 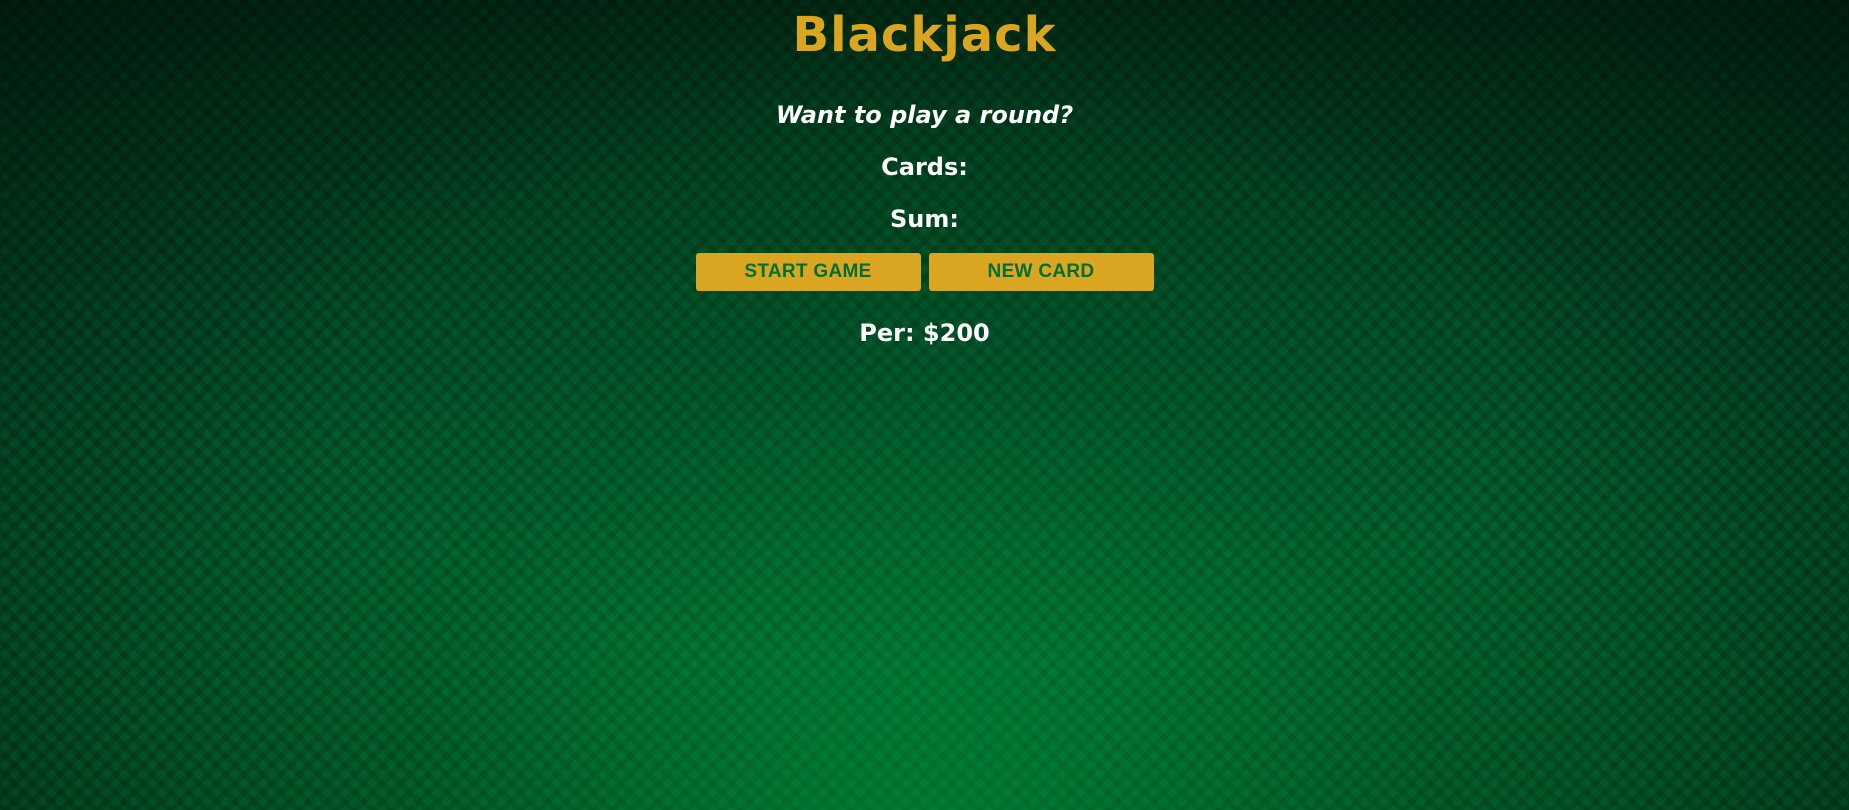 I want to click on button-row: START GAME NEW CARD, so click(x=924, y=272).